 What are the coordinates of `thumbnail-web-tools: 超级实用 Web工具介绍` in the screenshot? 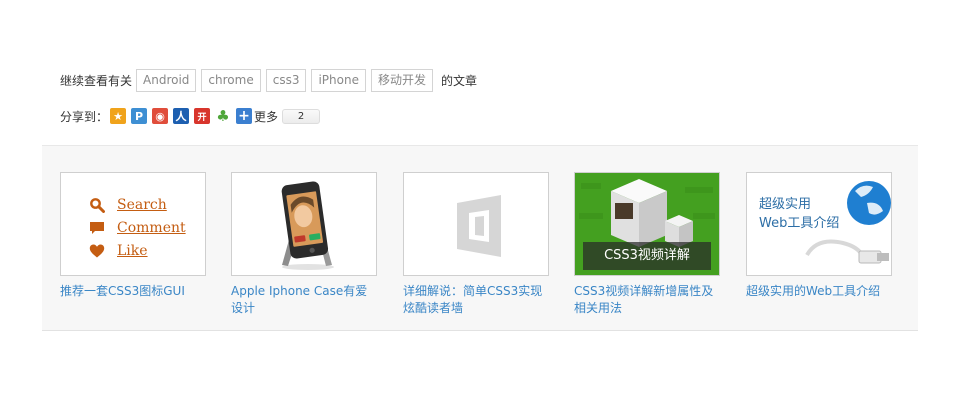 It's located at (819, 224).